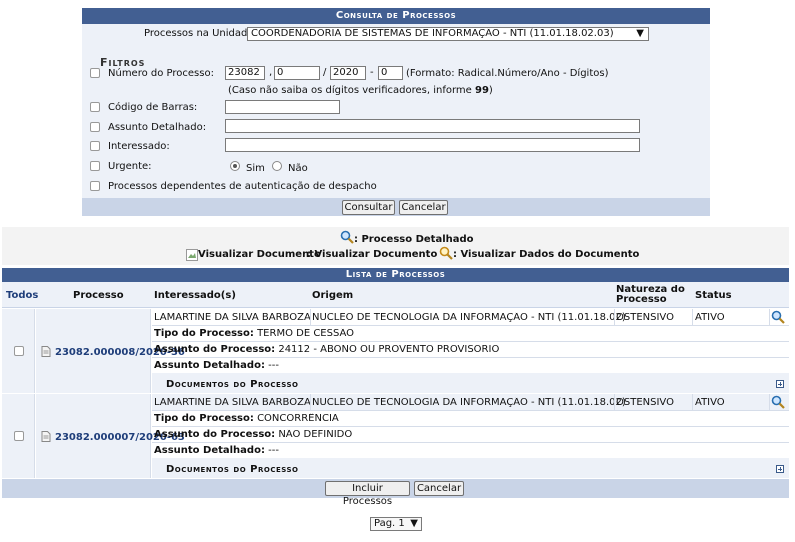 Image resolution: width=795 pixels, height=542 pixels. What do you see at coordinates (253, 434) in the screenshot?
I see `row-assunto: Assunto do Processo: NÃO DEFINIDO` at bounding box center [253, 434].